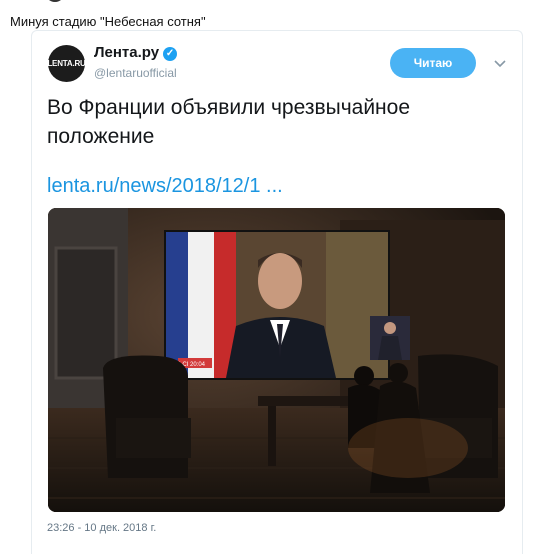 The image size is (551, 554). What do you see at coordinates (135, 73) in the screenshot?
I see `author-handle: @lentaruofficial` at bounding box center [135, 73].